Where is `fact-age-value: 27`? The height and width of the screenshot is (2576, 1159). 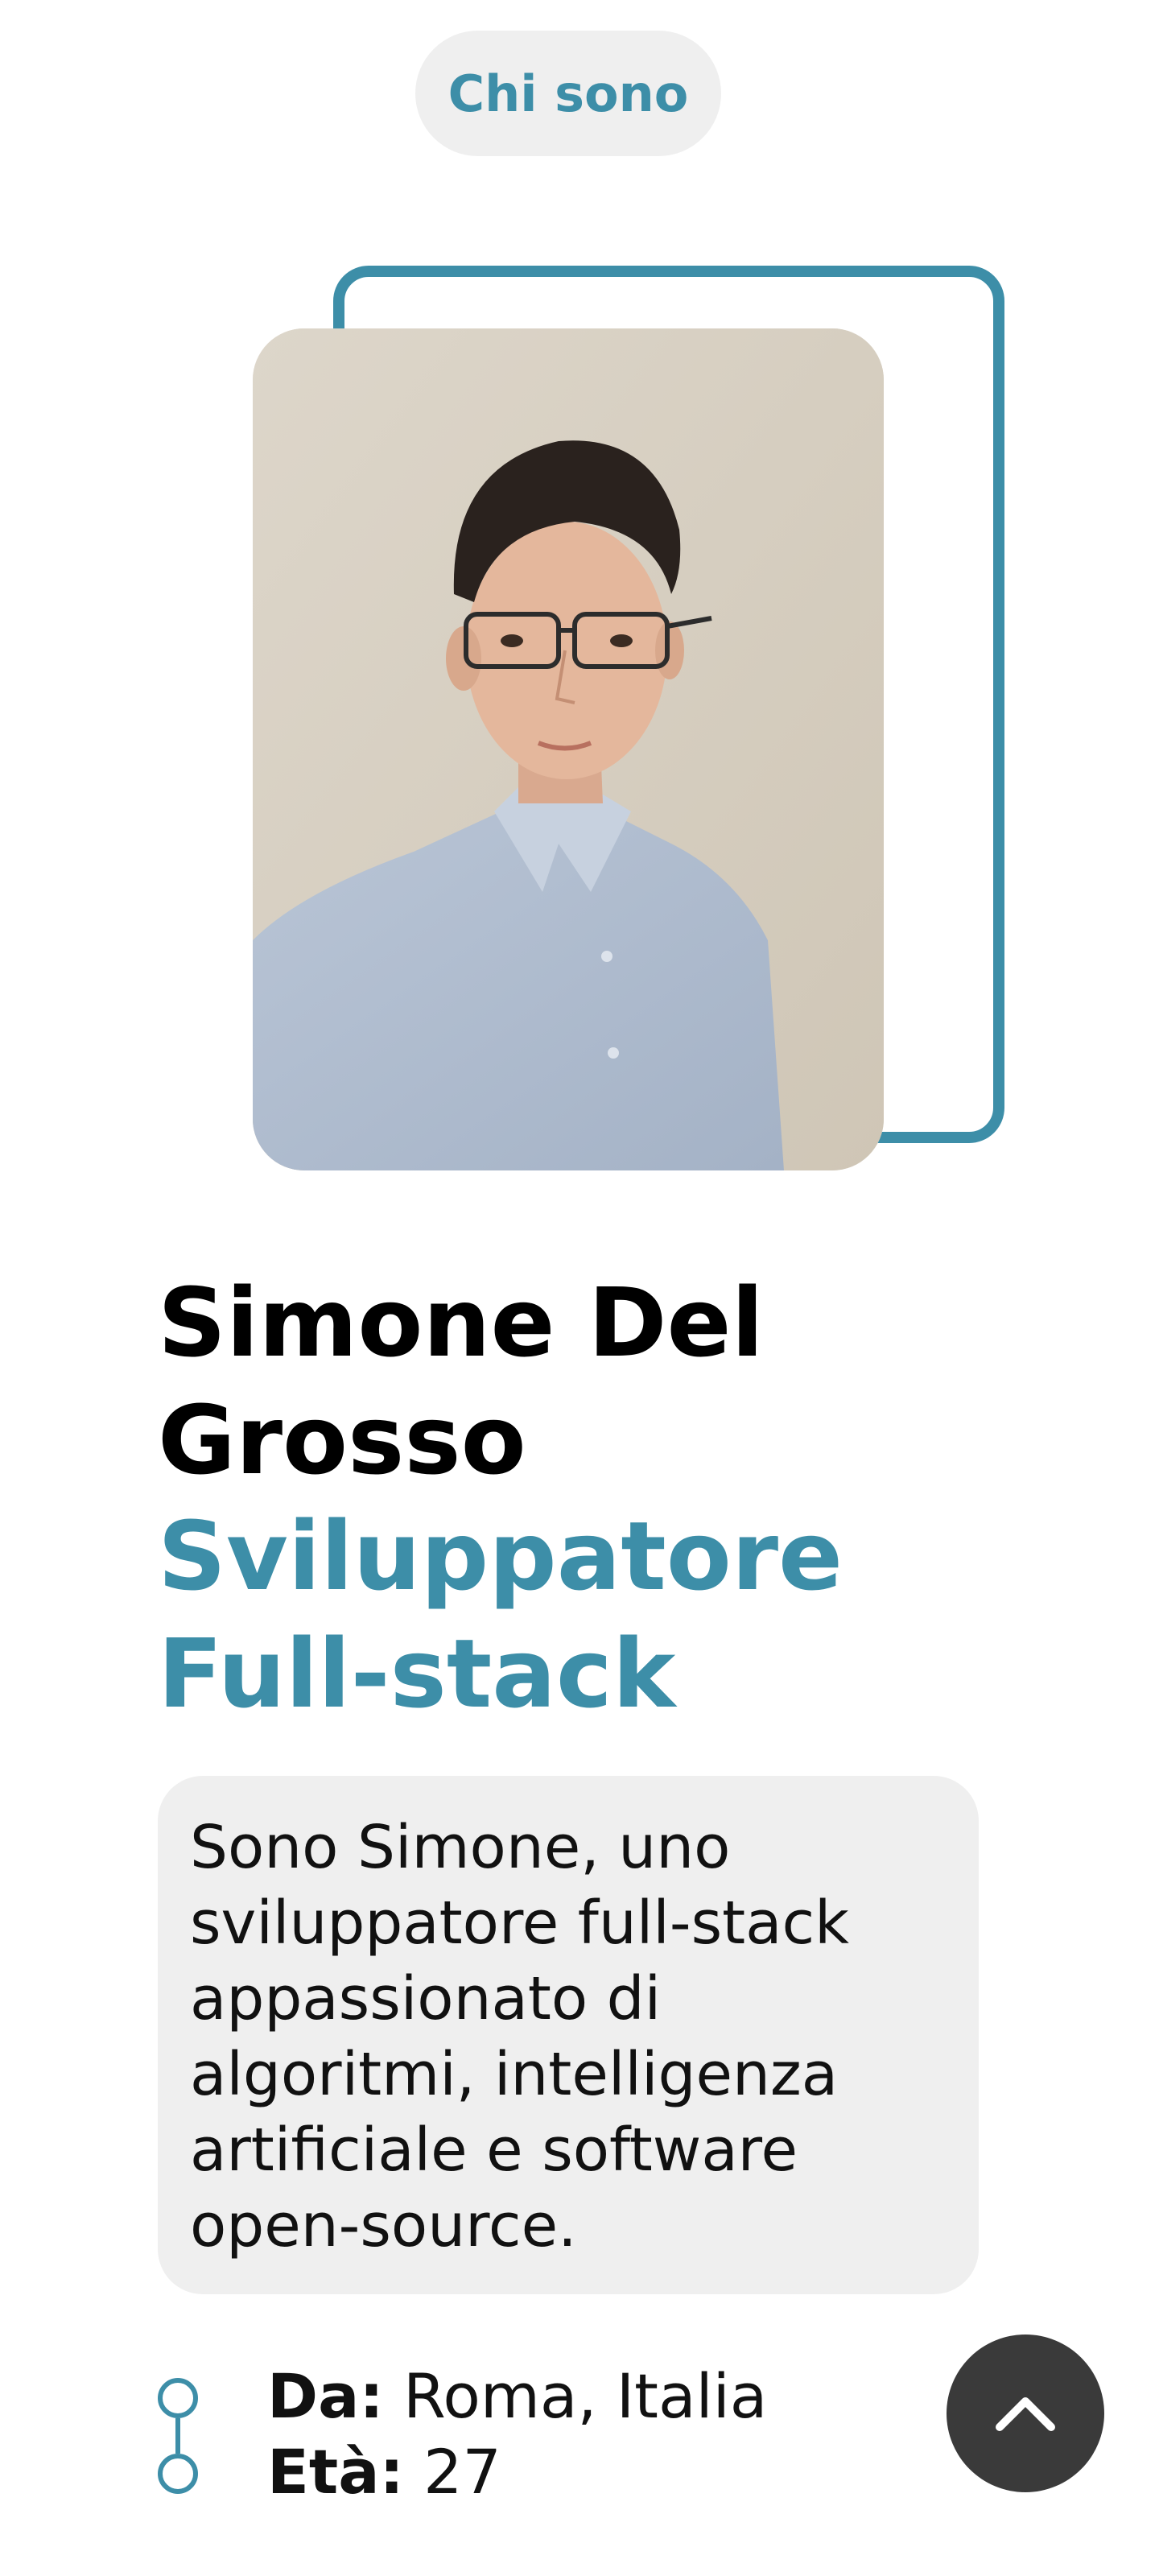
fact-age-value: 27 is located at coordinates (462, 2472).